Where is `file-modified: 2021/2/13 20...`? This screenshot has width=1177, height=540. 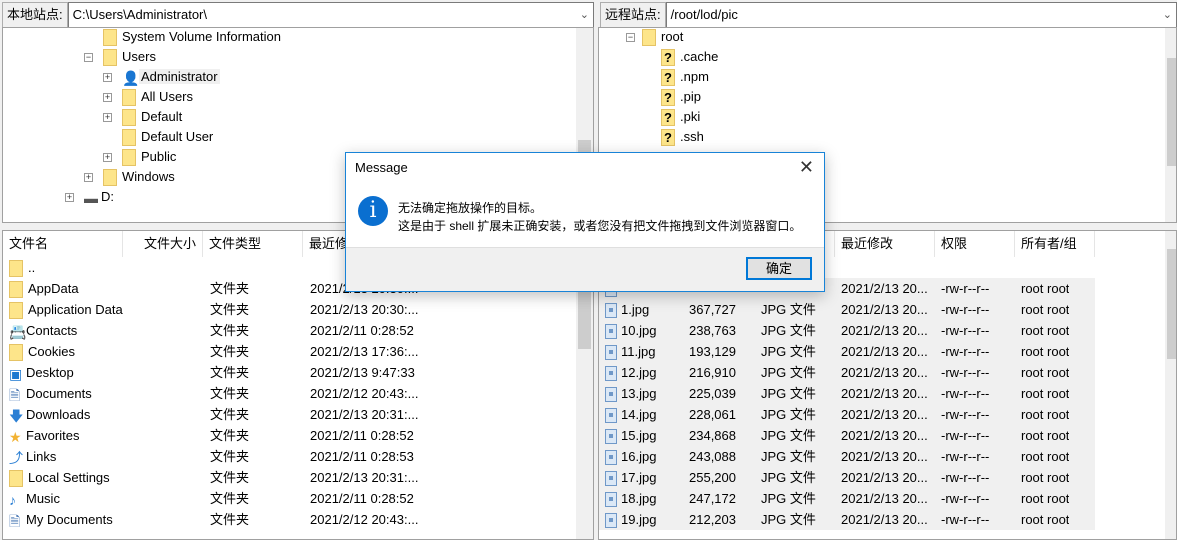
file-modified: 2021/2/13 20... is located at coordinates (884, 372).